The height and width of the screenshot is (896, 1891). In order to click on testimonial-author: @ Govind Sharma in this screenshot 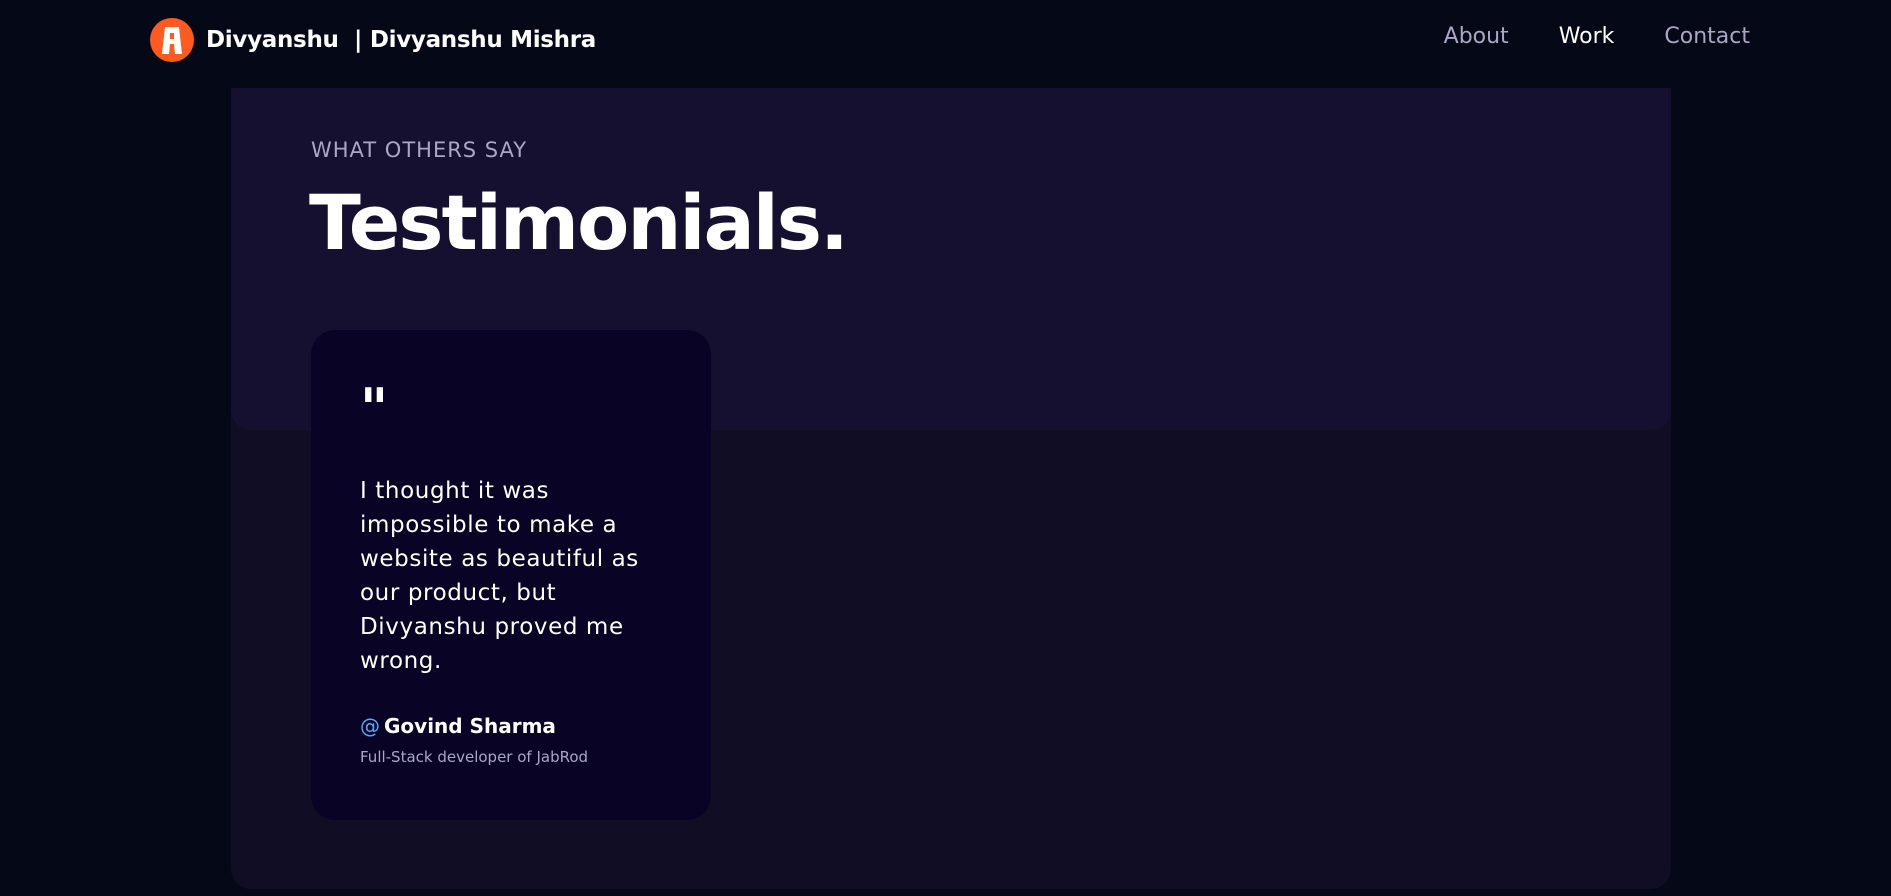, I will do `click(458, 726)`.